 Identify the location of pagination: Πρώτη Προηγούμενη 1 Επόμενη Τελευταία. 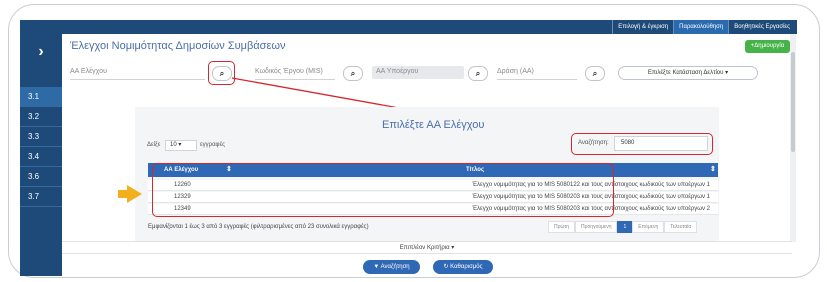
(623, 227).